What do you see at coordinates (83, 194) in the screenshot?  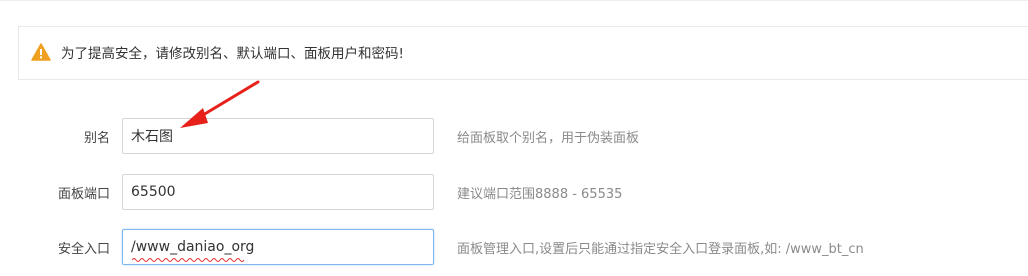 I see `panel-port-label: 面板端口` at bounding box center [83, 194].